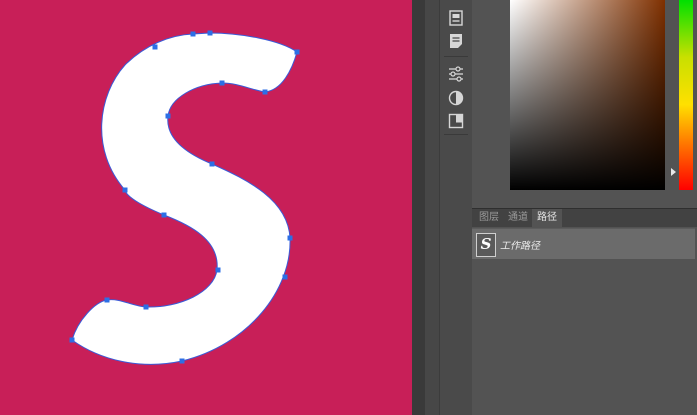 Image resolution: width=697 pixels, height=415 pixels. Describe the element at coordinates (587, 95) in the screenshot. I see `color-picker-field` at that location.